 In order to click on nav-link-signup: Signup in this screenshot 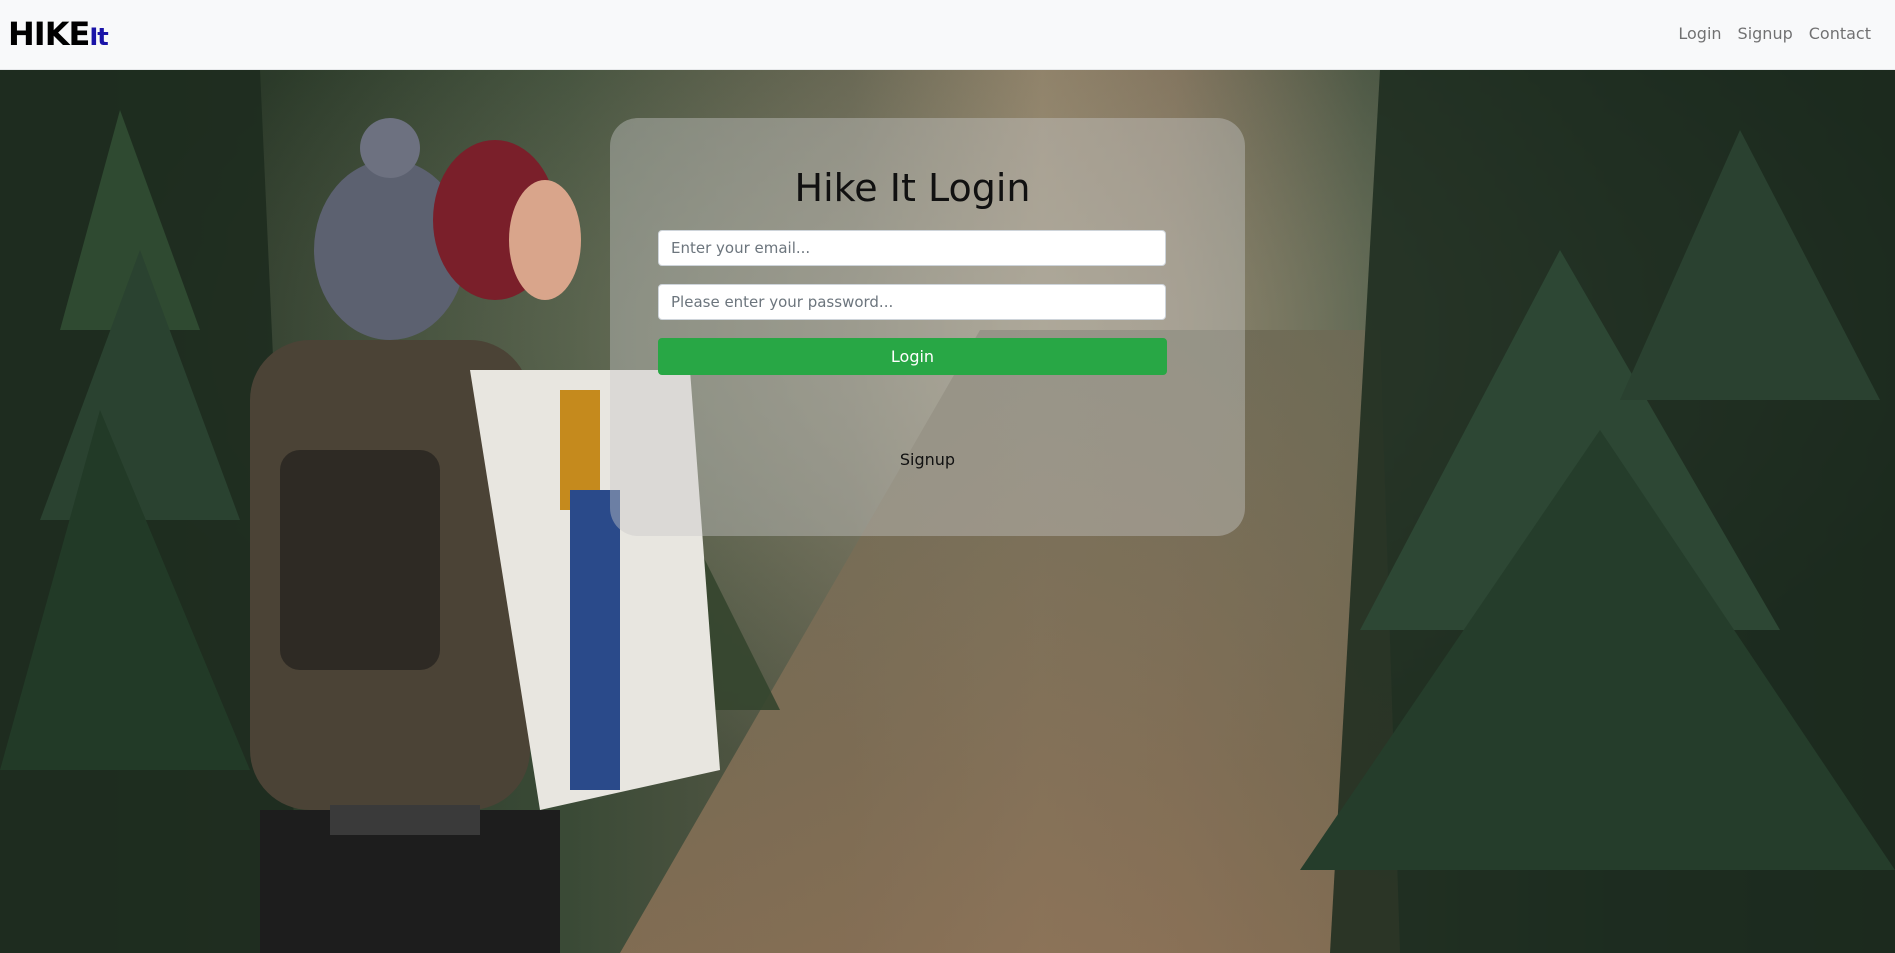, I will do `click(1765, 34)`.